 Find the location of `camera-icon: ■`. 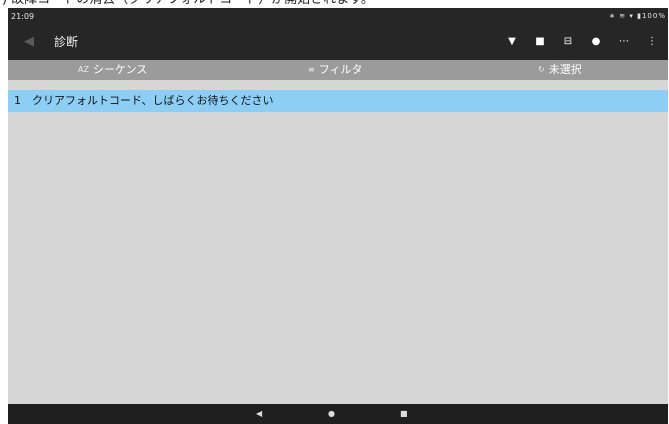

camera-icon: ■ is located at coordinates (540, 42).